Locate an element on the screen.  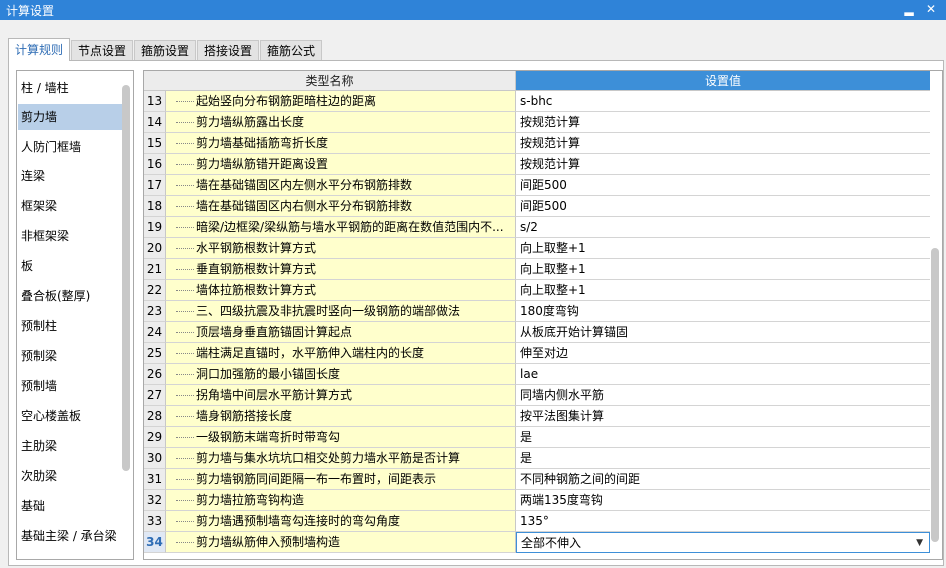
setting-value: 不同种钢筋之间的间距 is located at coordinates (723, 479).